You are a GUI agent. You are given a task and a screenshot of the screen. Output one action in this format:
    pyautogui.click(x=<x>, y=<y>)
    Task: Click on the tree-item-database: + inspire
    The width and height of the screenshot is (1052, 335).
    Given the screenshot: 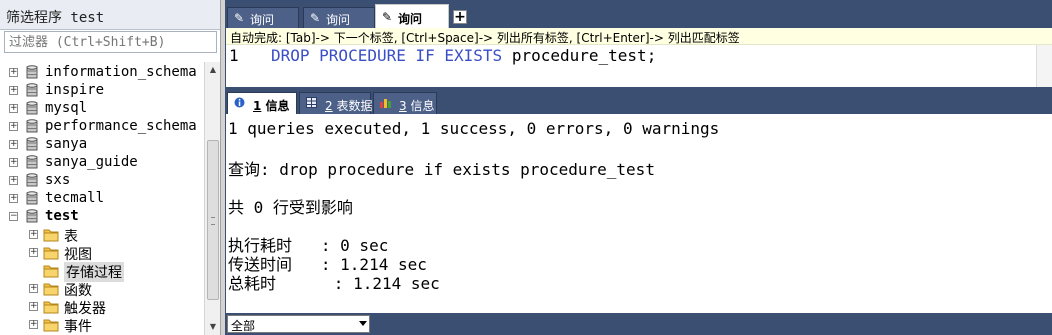 What is the action you would take?
    pyautogui.click(x=102, y=91)
    